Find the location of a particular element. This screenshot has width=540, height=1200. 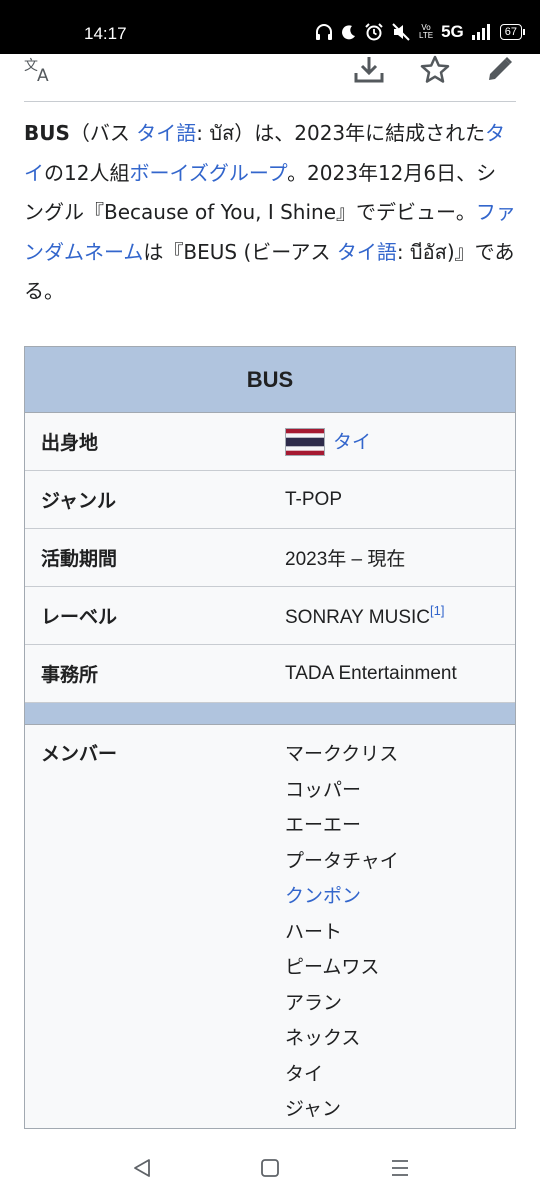

status-bar: 14:17 Vo LTE 5G 67 is located at coordinates (270, 27).